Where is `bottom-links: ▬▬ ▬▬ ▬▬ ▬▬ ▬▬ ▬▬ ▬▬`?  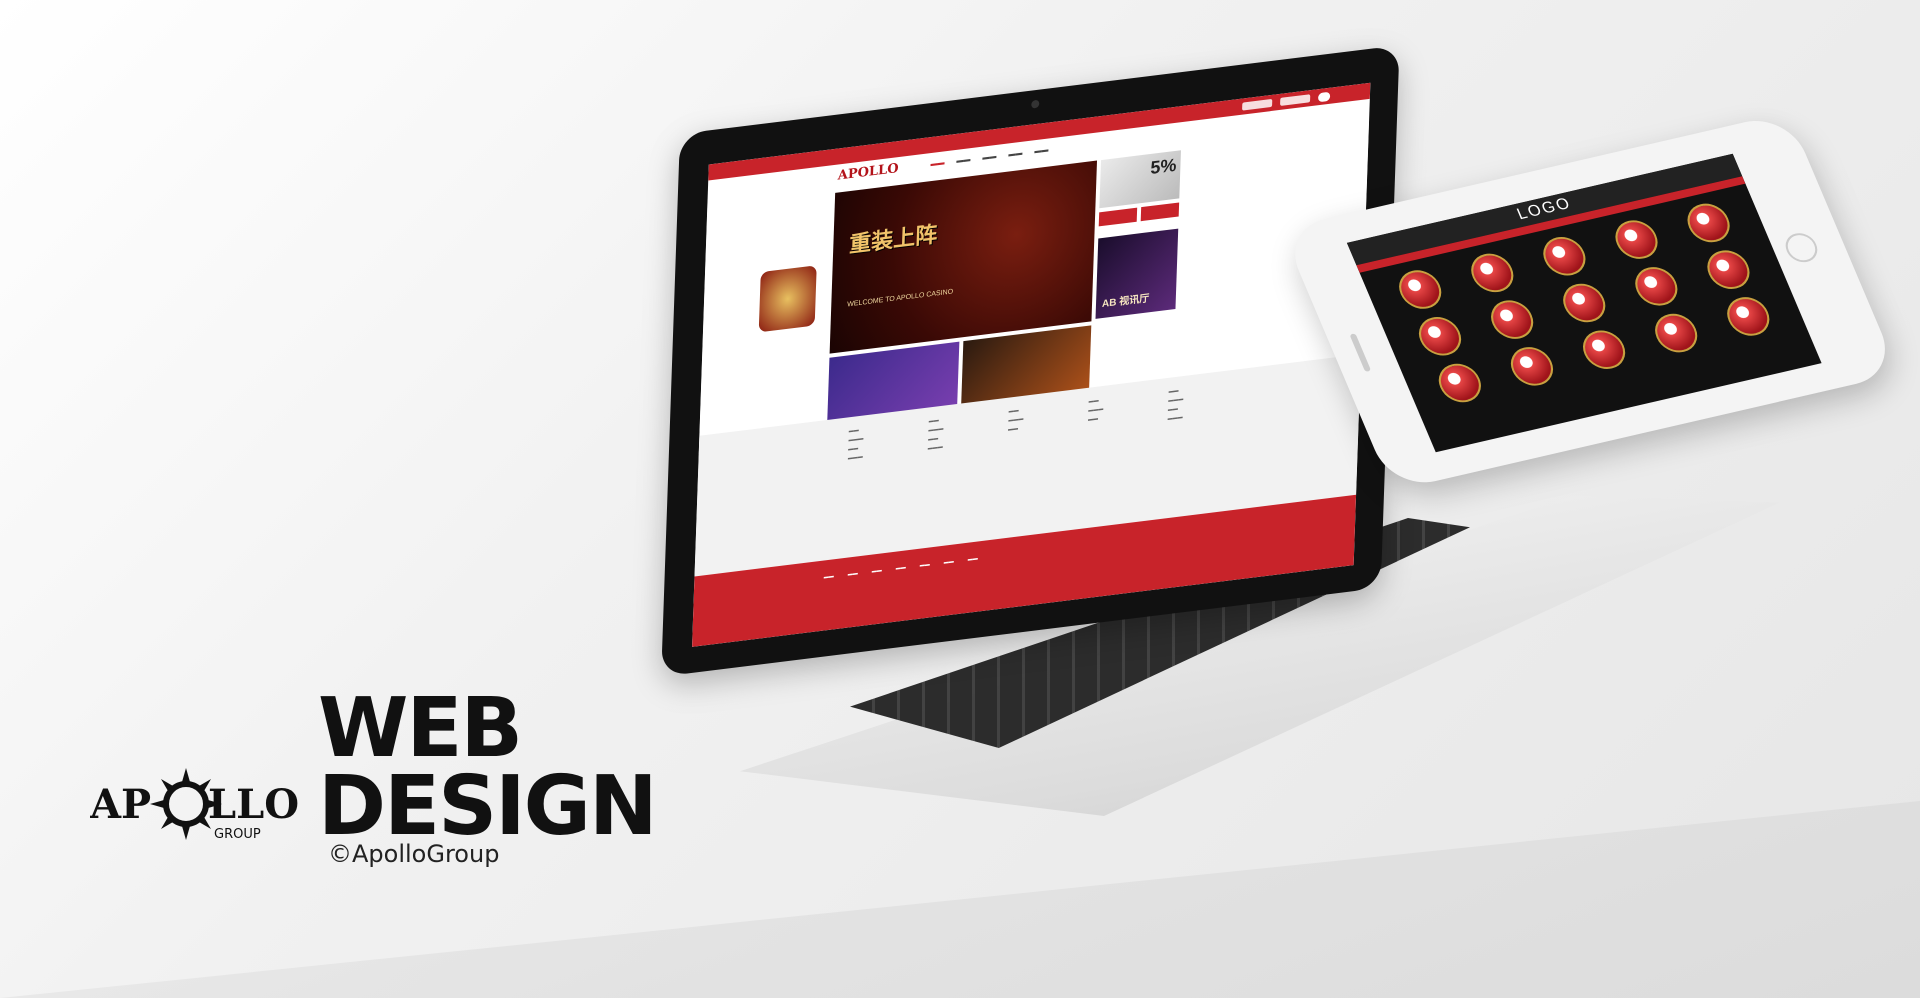 bottom-links: ▬▬ ▬▬ ▬▬ ▬▬ ▬▬ ▬▬ ▬▬ is located at coordinates (901, 568).